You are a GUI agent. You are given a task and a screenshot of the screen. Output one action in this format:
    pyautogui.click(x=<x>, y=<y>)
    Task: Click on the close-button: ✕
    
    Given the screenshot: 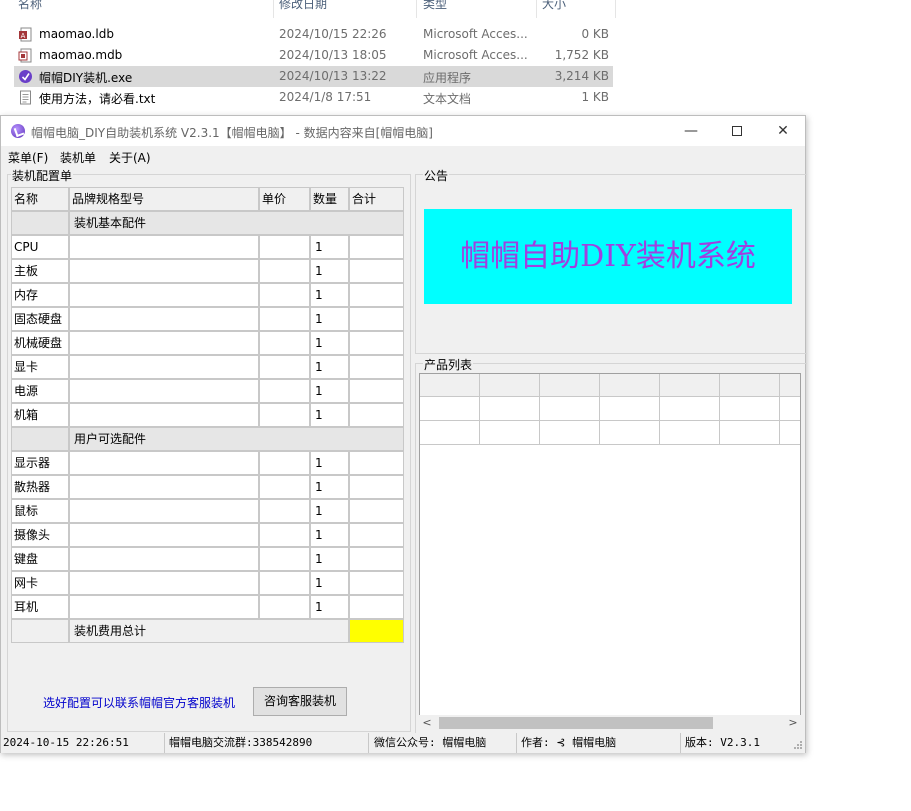 What is the action you would take?
    pyautogui.click(x=783, y=131)
    